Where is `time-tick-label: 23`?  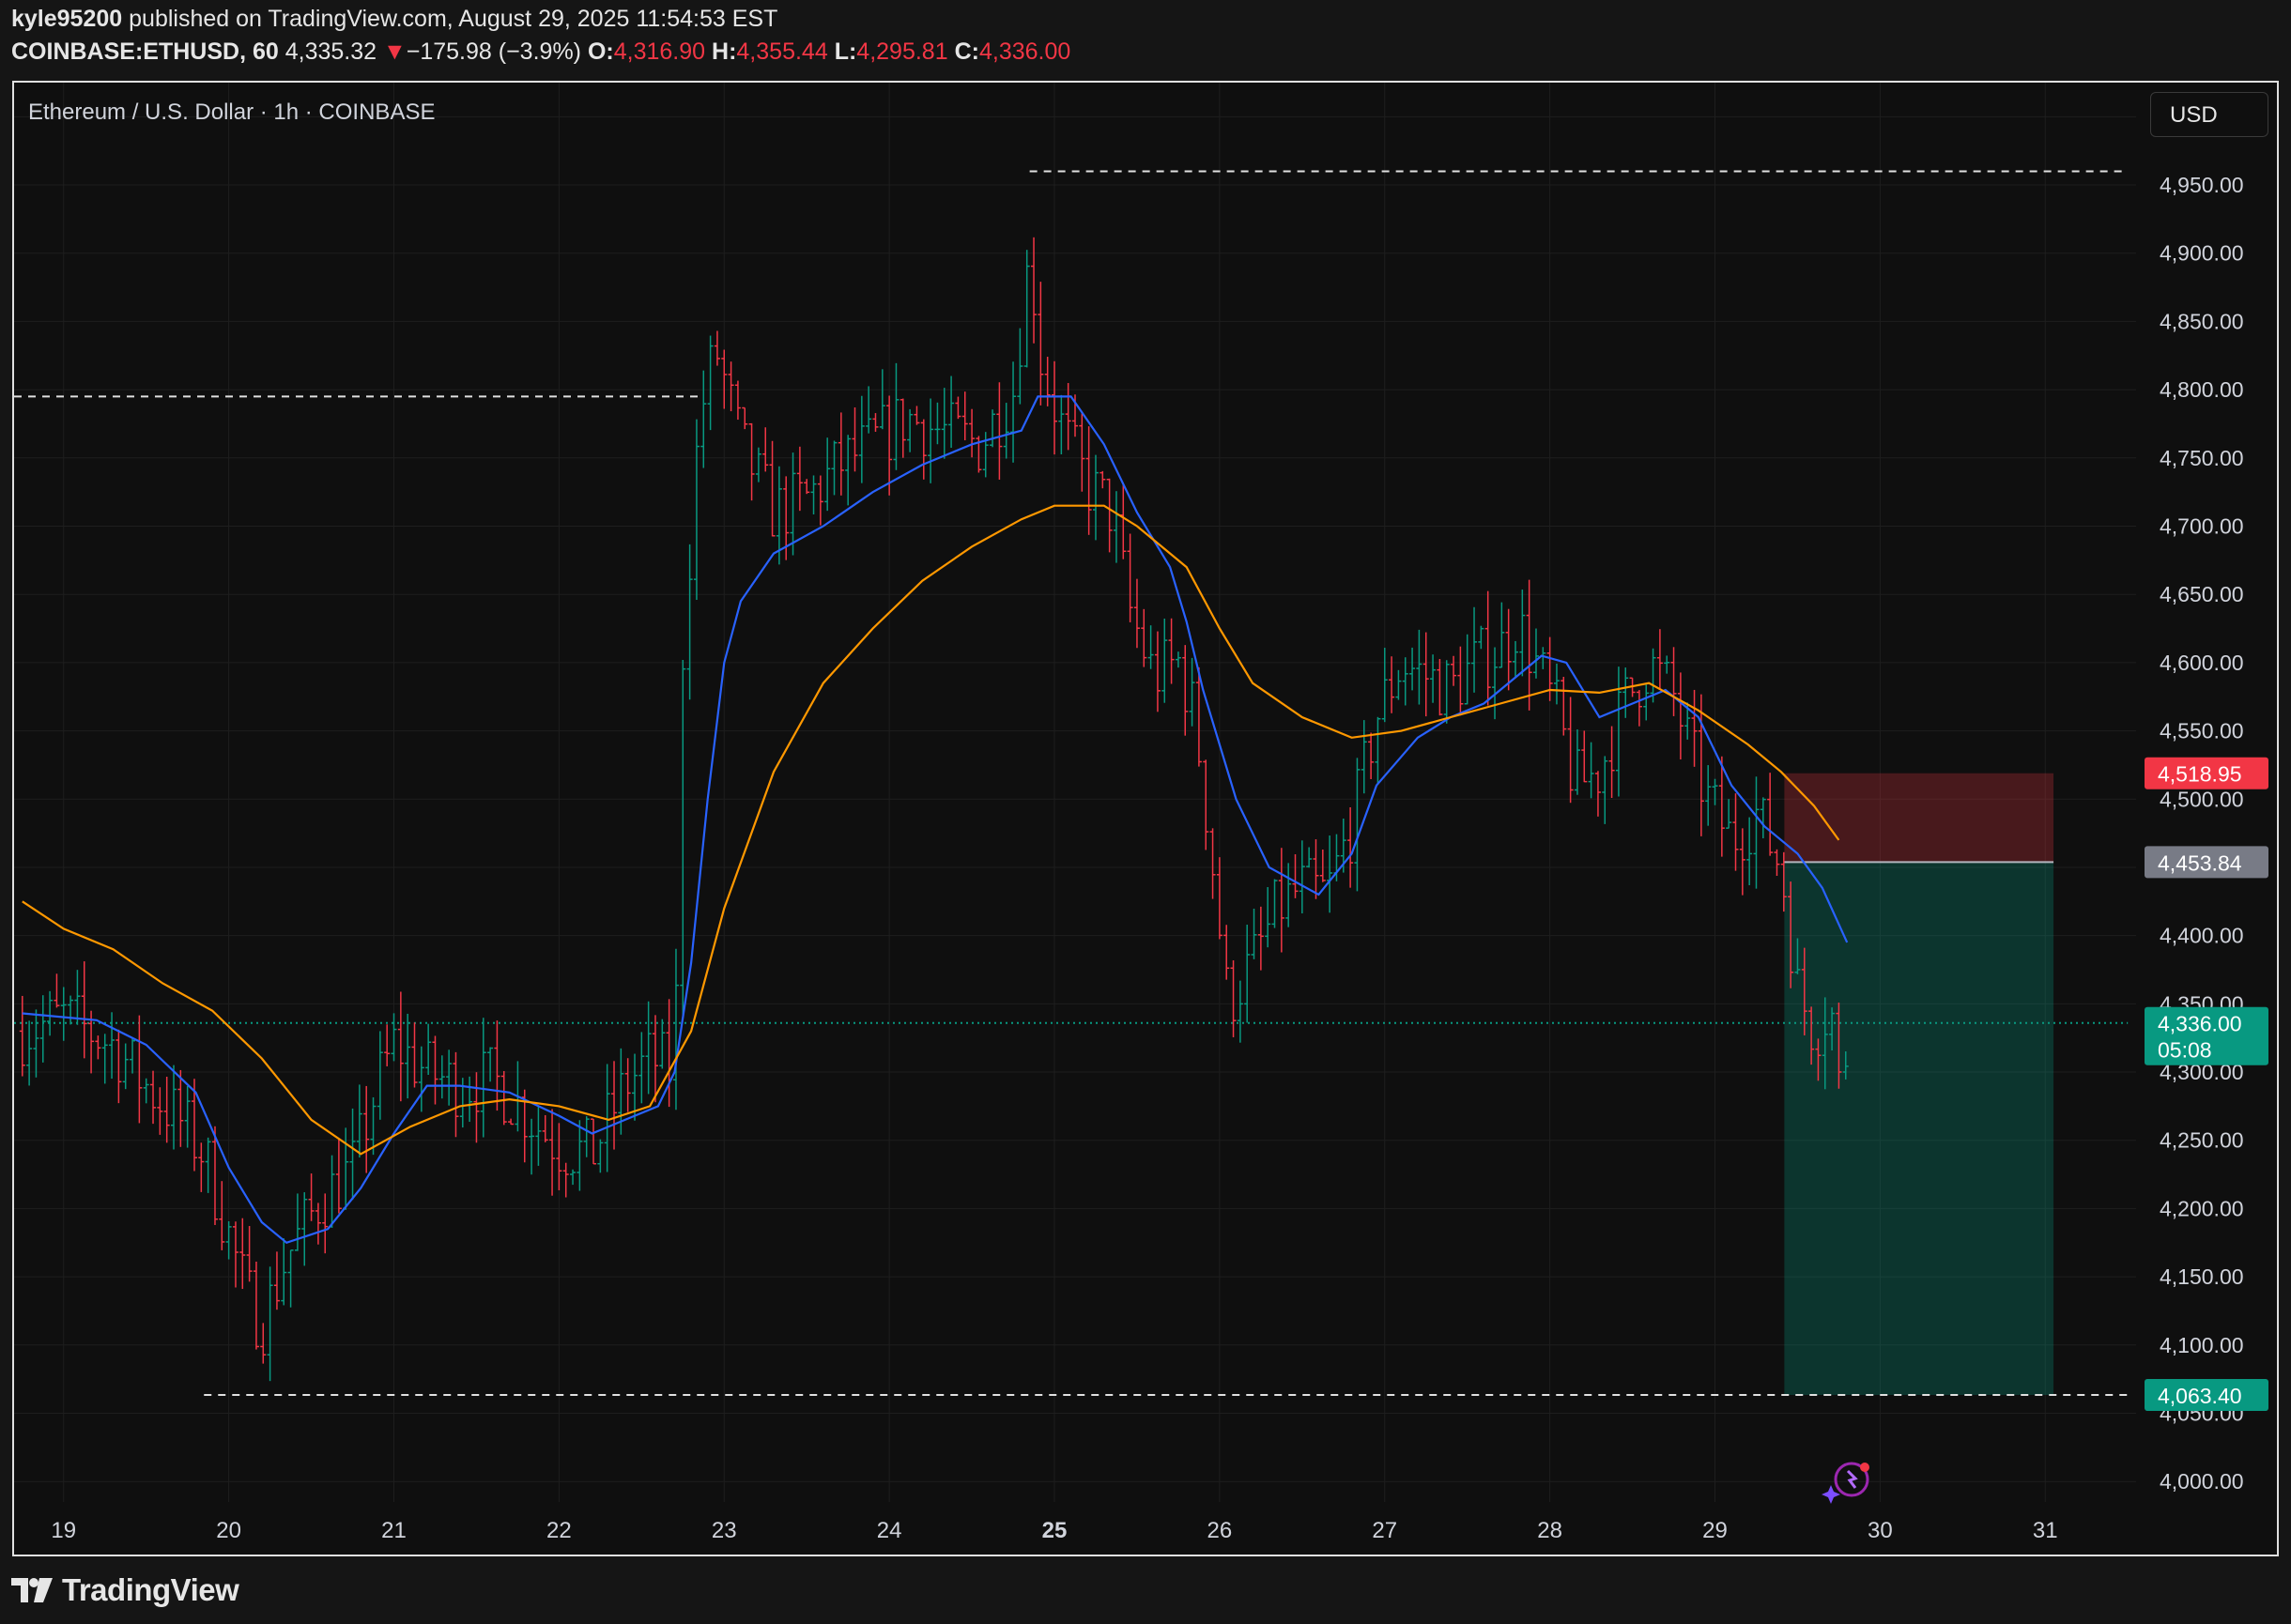 time-tick-label: 23 is located at coordinates (725, 1530).